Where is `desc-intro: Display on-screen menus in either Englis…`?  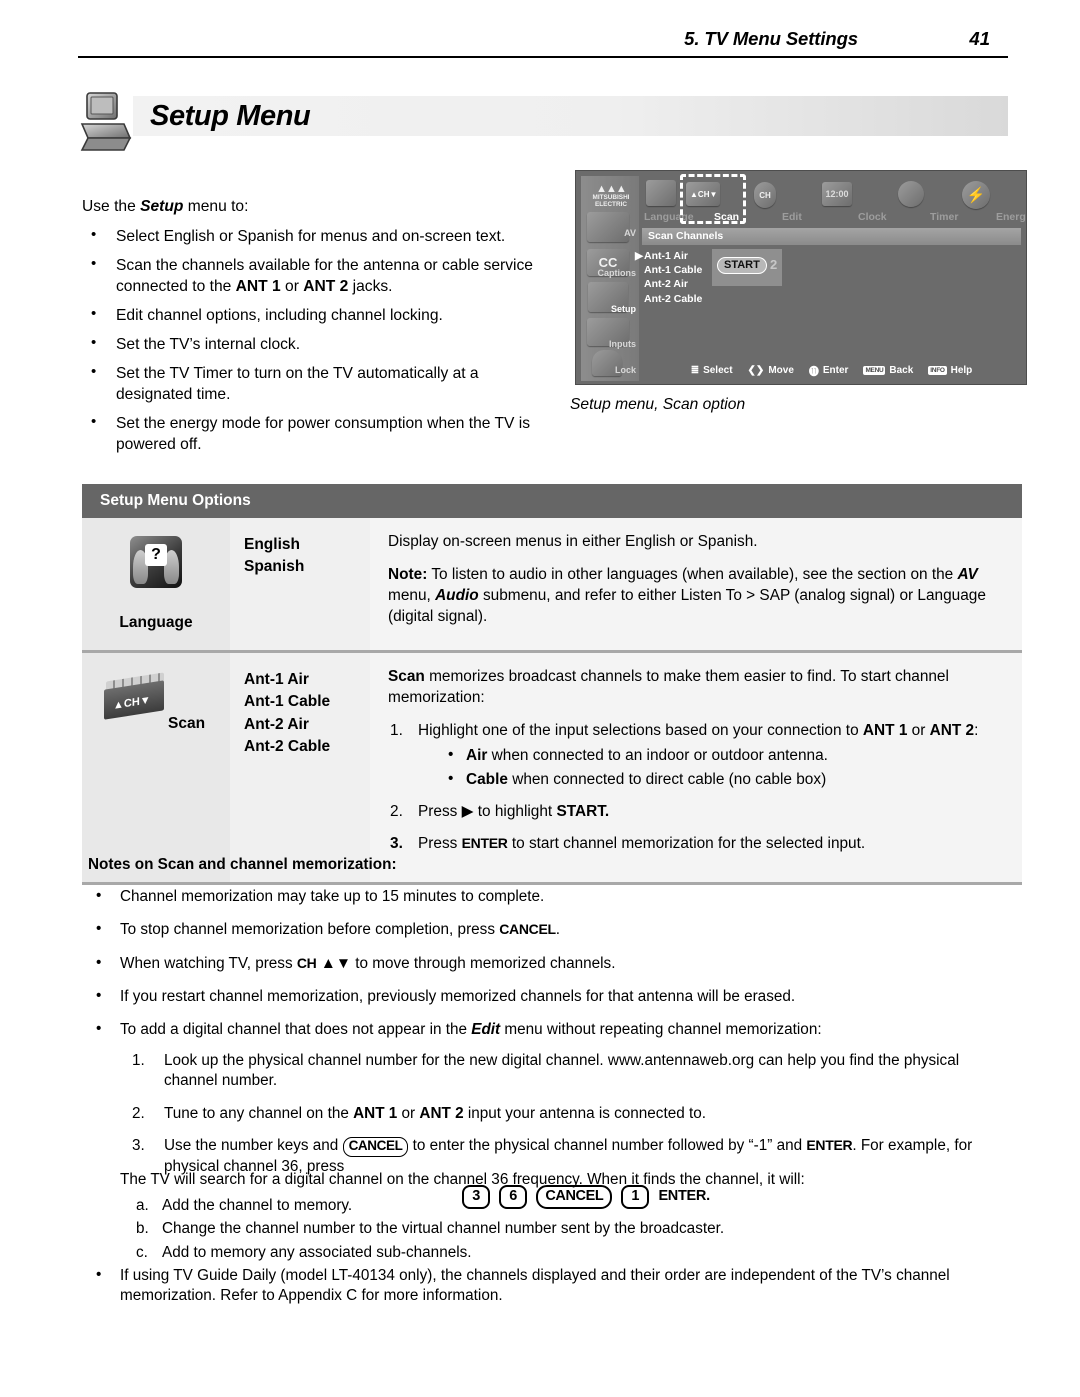
desc-intro: Display on-screen menus in either Englis… is located at coordinates (573, 541).